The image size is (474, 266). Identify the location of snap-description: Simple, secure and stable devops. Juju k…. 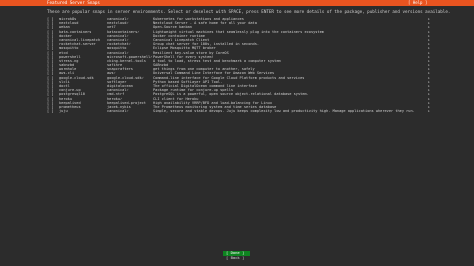
(284, 111).